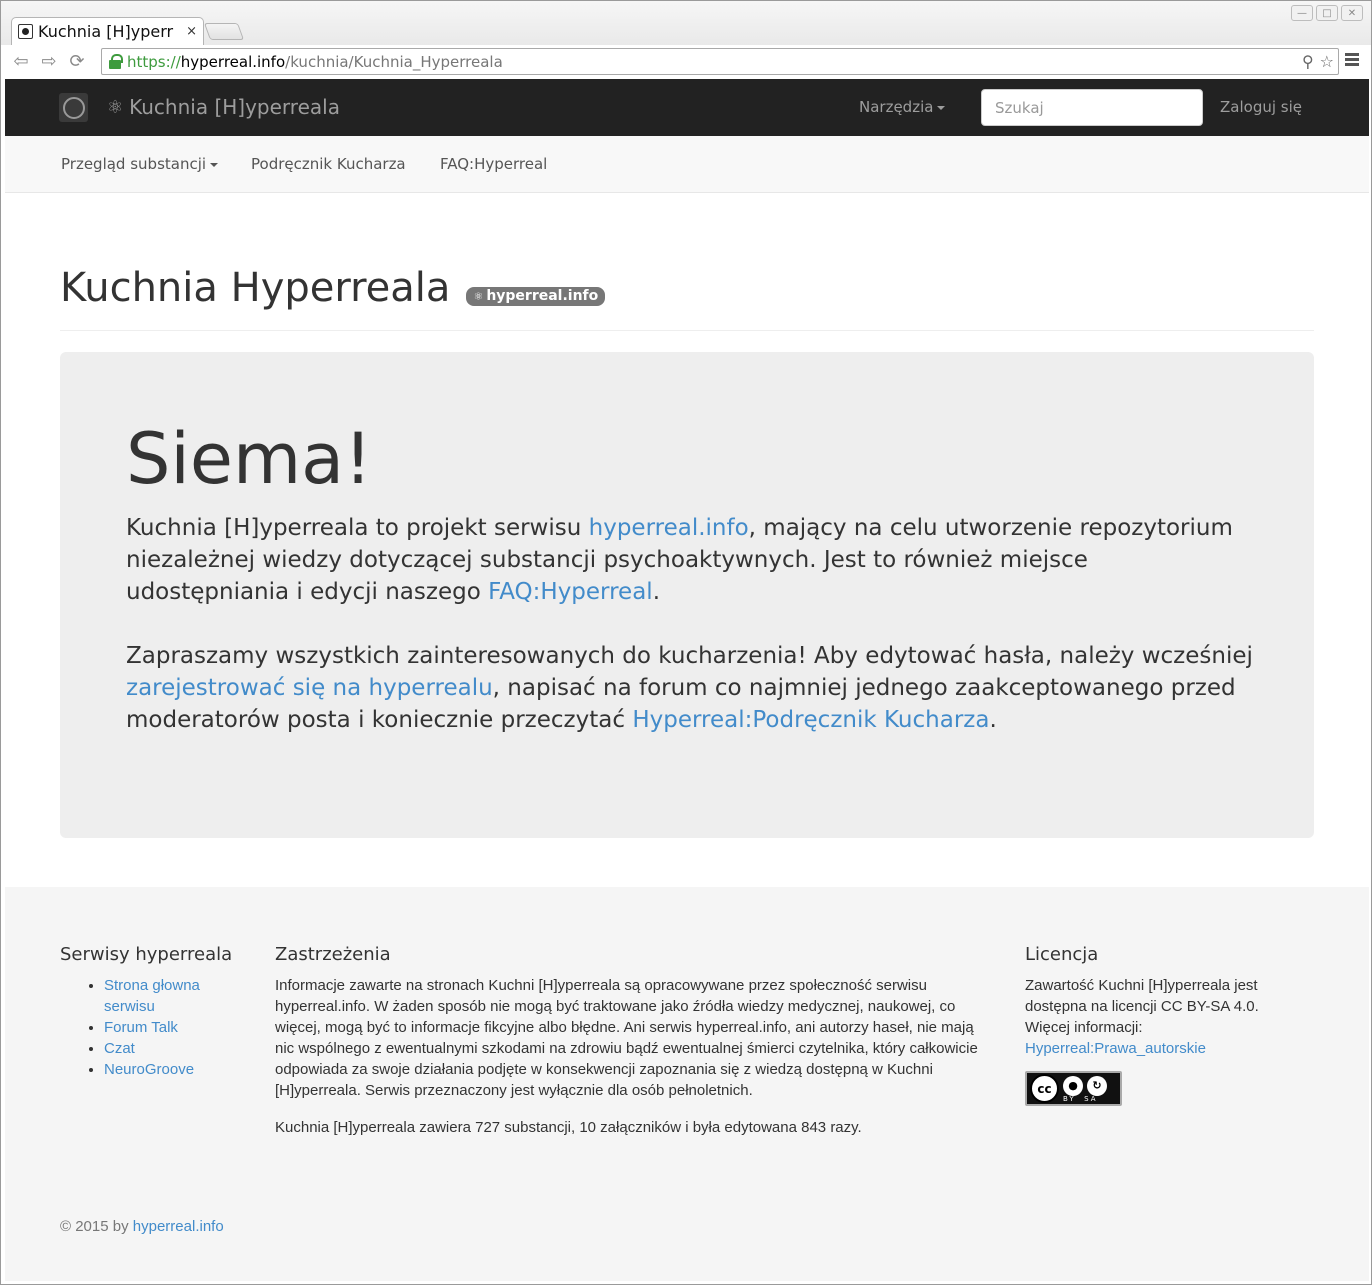 This screenshot has height=1285, width=1372. What do you see at coordinates (154, 61) in the screenshot?
I see `url-scheme: https://` at bounding box center [154, 61].